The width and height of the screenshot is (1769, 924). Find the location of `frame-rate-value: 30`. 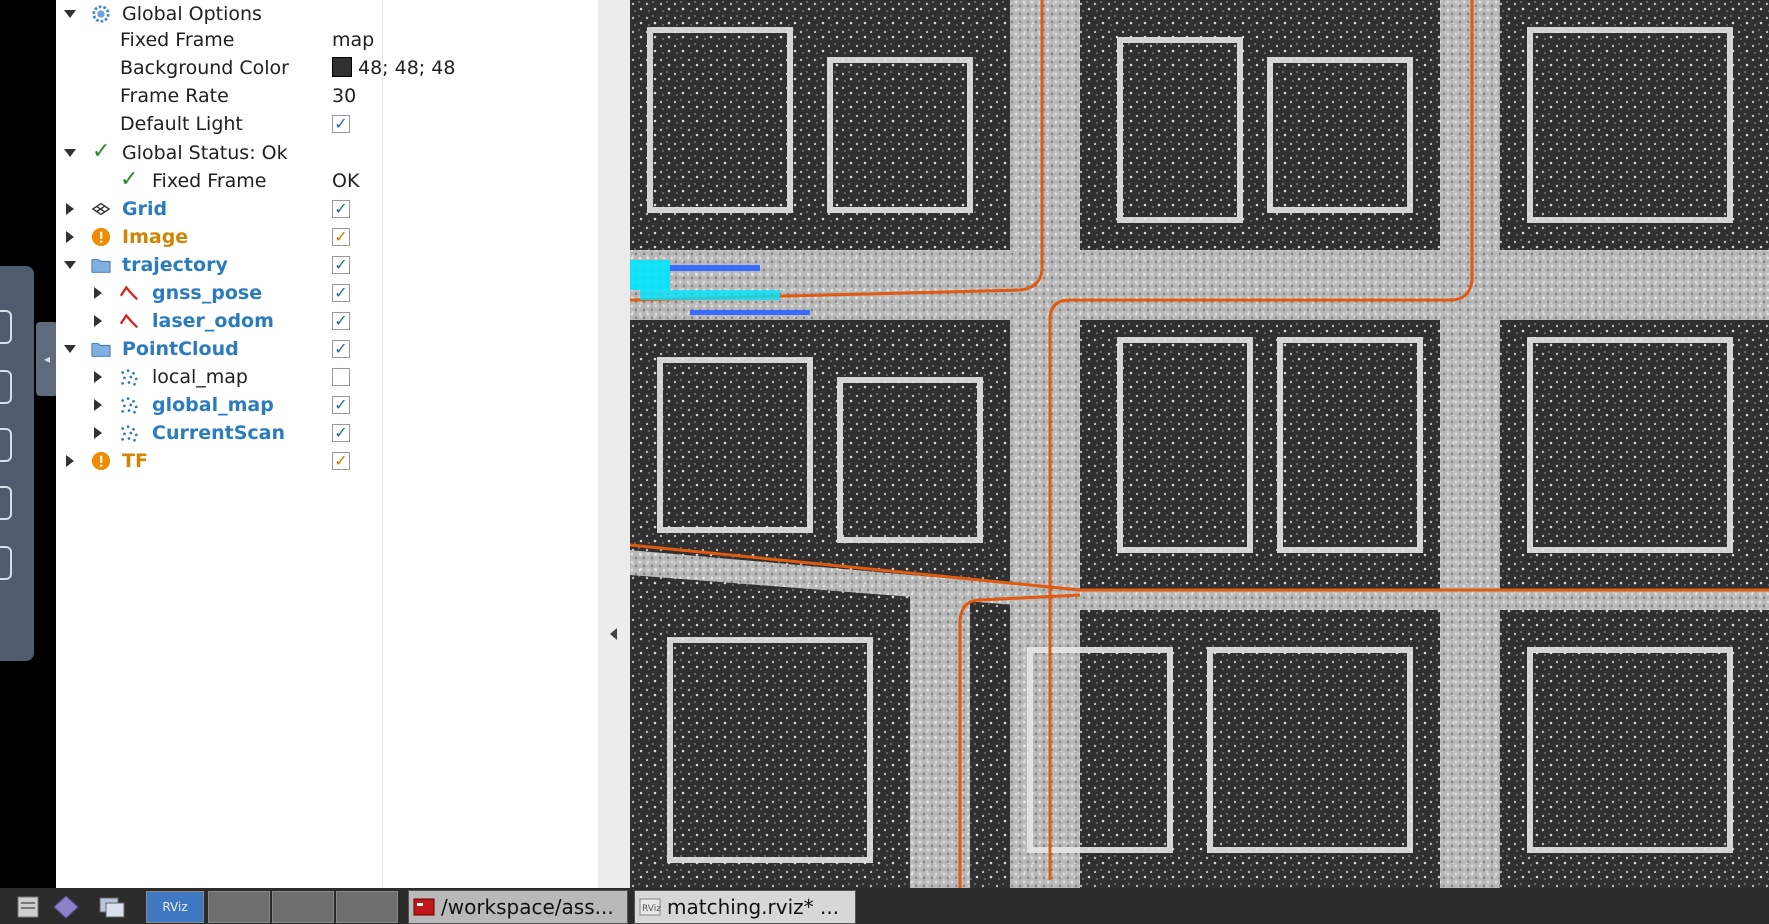

frame-rate-value: 30 is located at coordinates (344, 96).